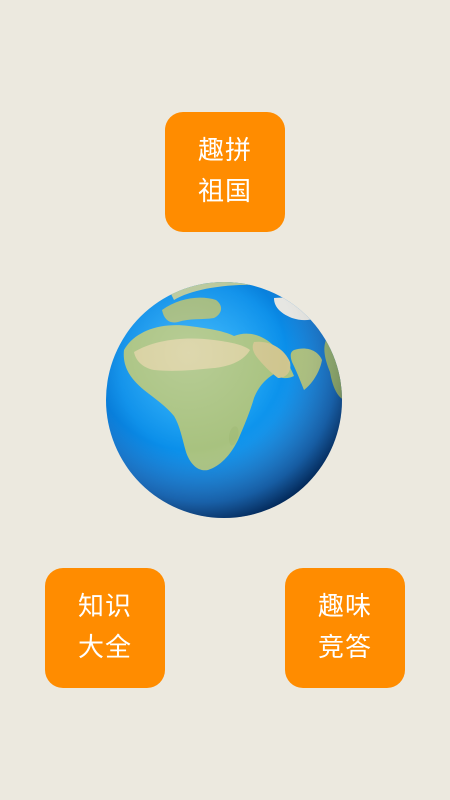 Image resolution: width=450 pixels, height=800 pixels. Describe the element at coordinates (224, 151) in the screenshot. I see `tile-label-line1: 趣拼` at that location.